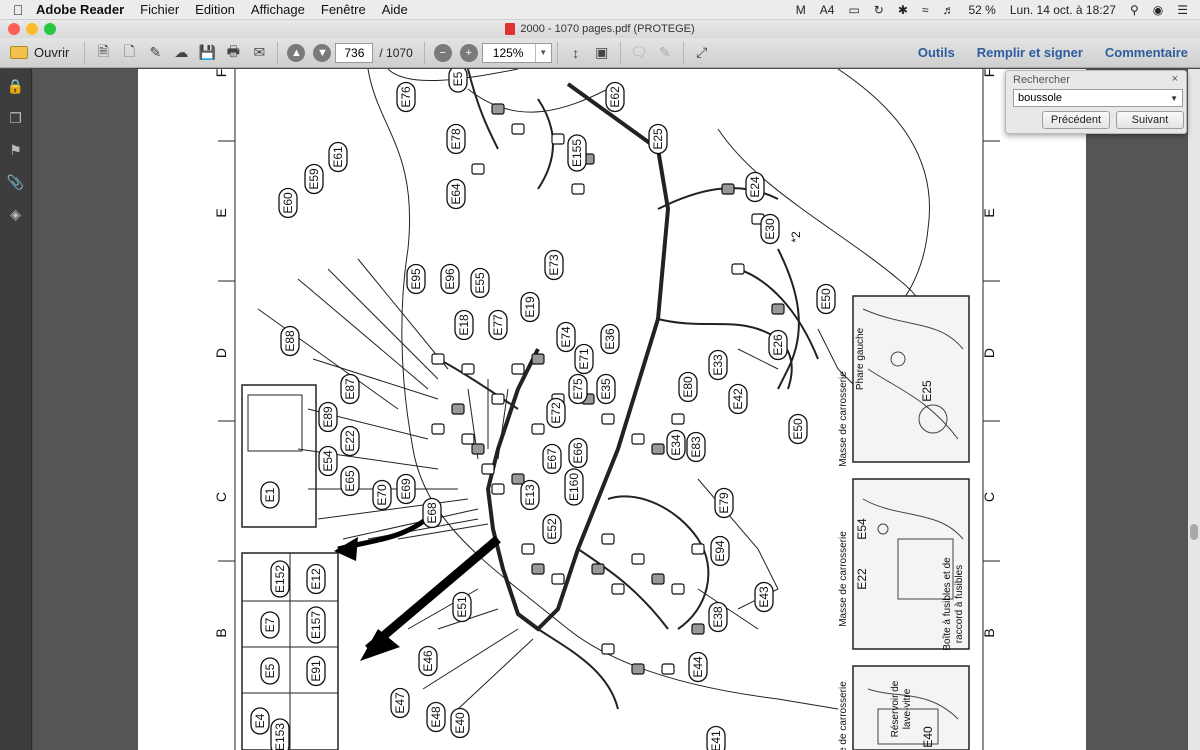  Describe the element at coordinates (936, 52) in the screenshot. I see `tools-link: Outils` at that location.